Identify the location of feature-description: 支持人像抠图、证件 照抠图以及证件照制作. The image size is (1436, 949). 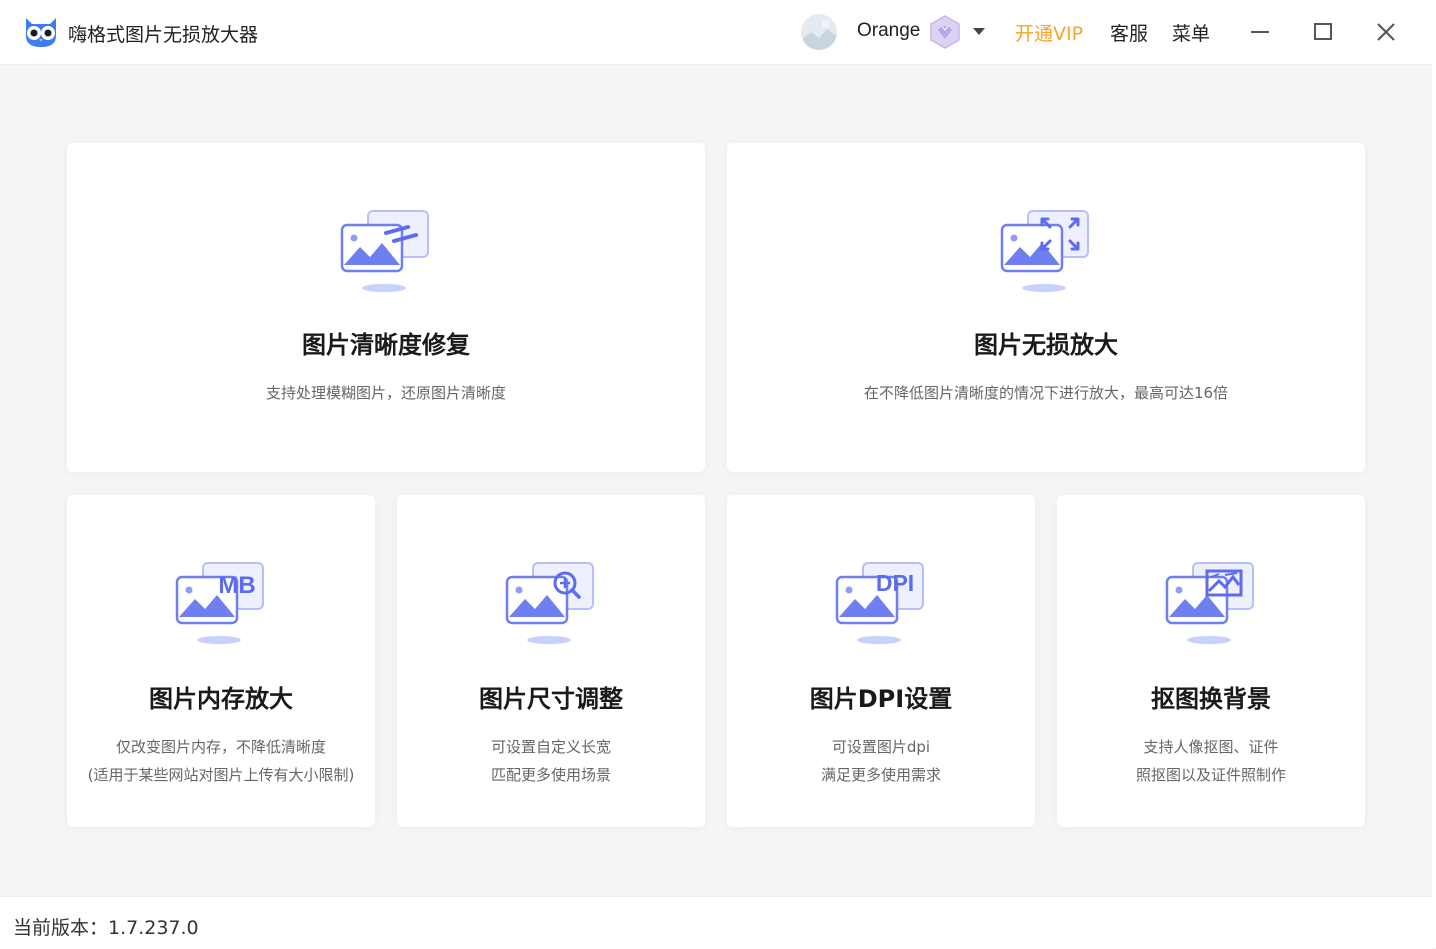
(1210, 761).